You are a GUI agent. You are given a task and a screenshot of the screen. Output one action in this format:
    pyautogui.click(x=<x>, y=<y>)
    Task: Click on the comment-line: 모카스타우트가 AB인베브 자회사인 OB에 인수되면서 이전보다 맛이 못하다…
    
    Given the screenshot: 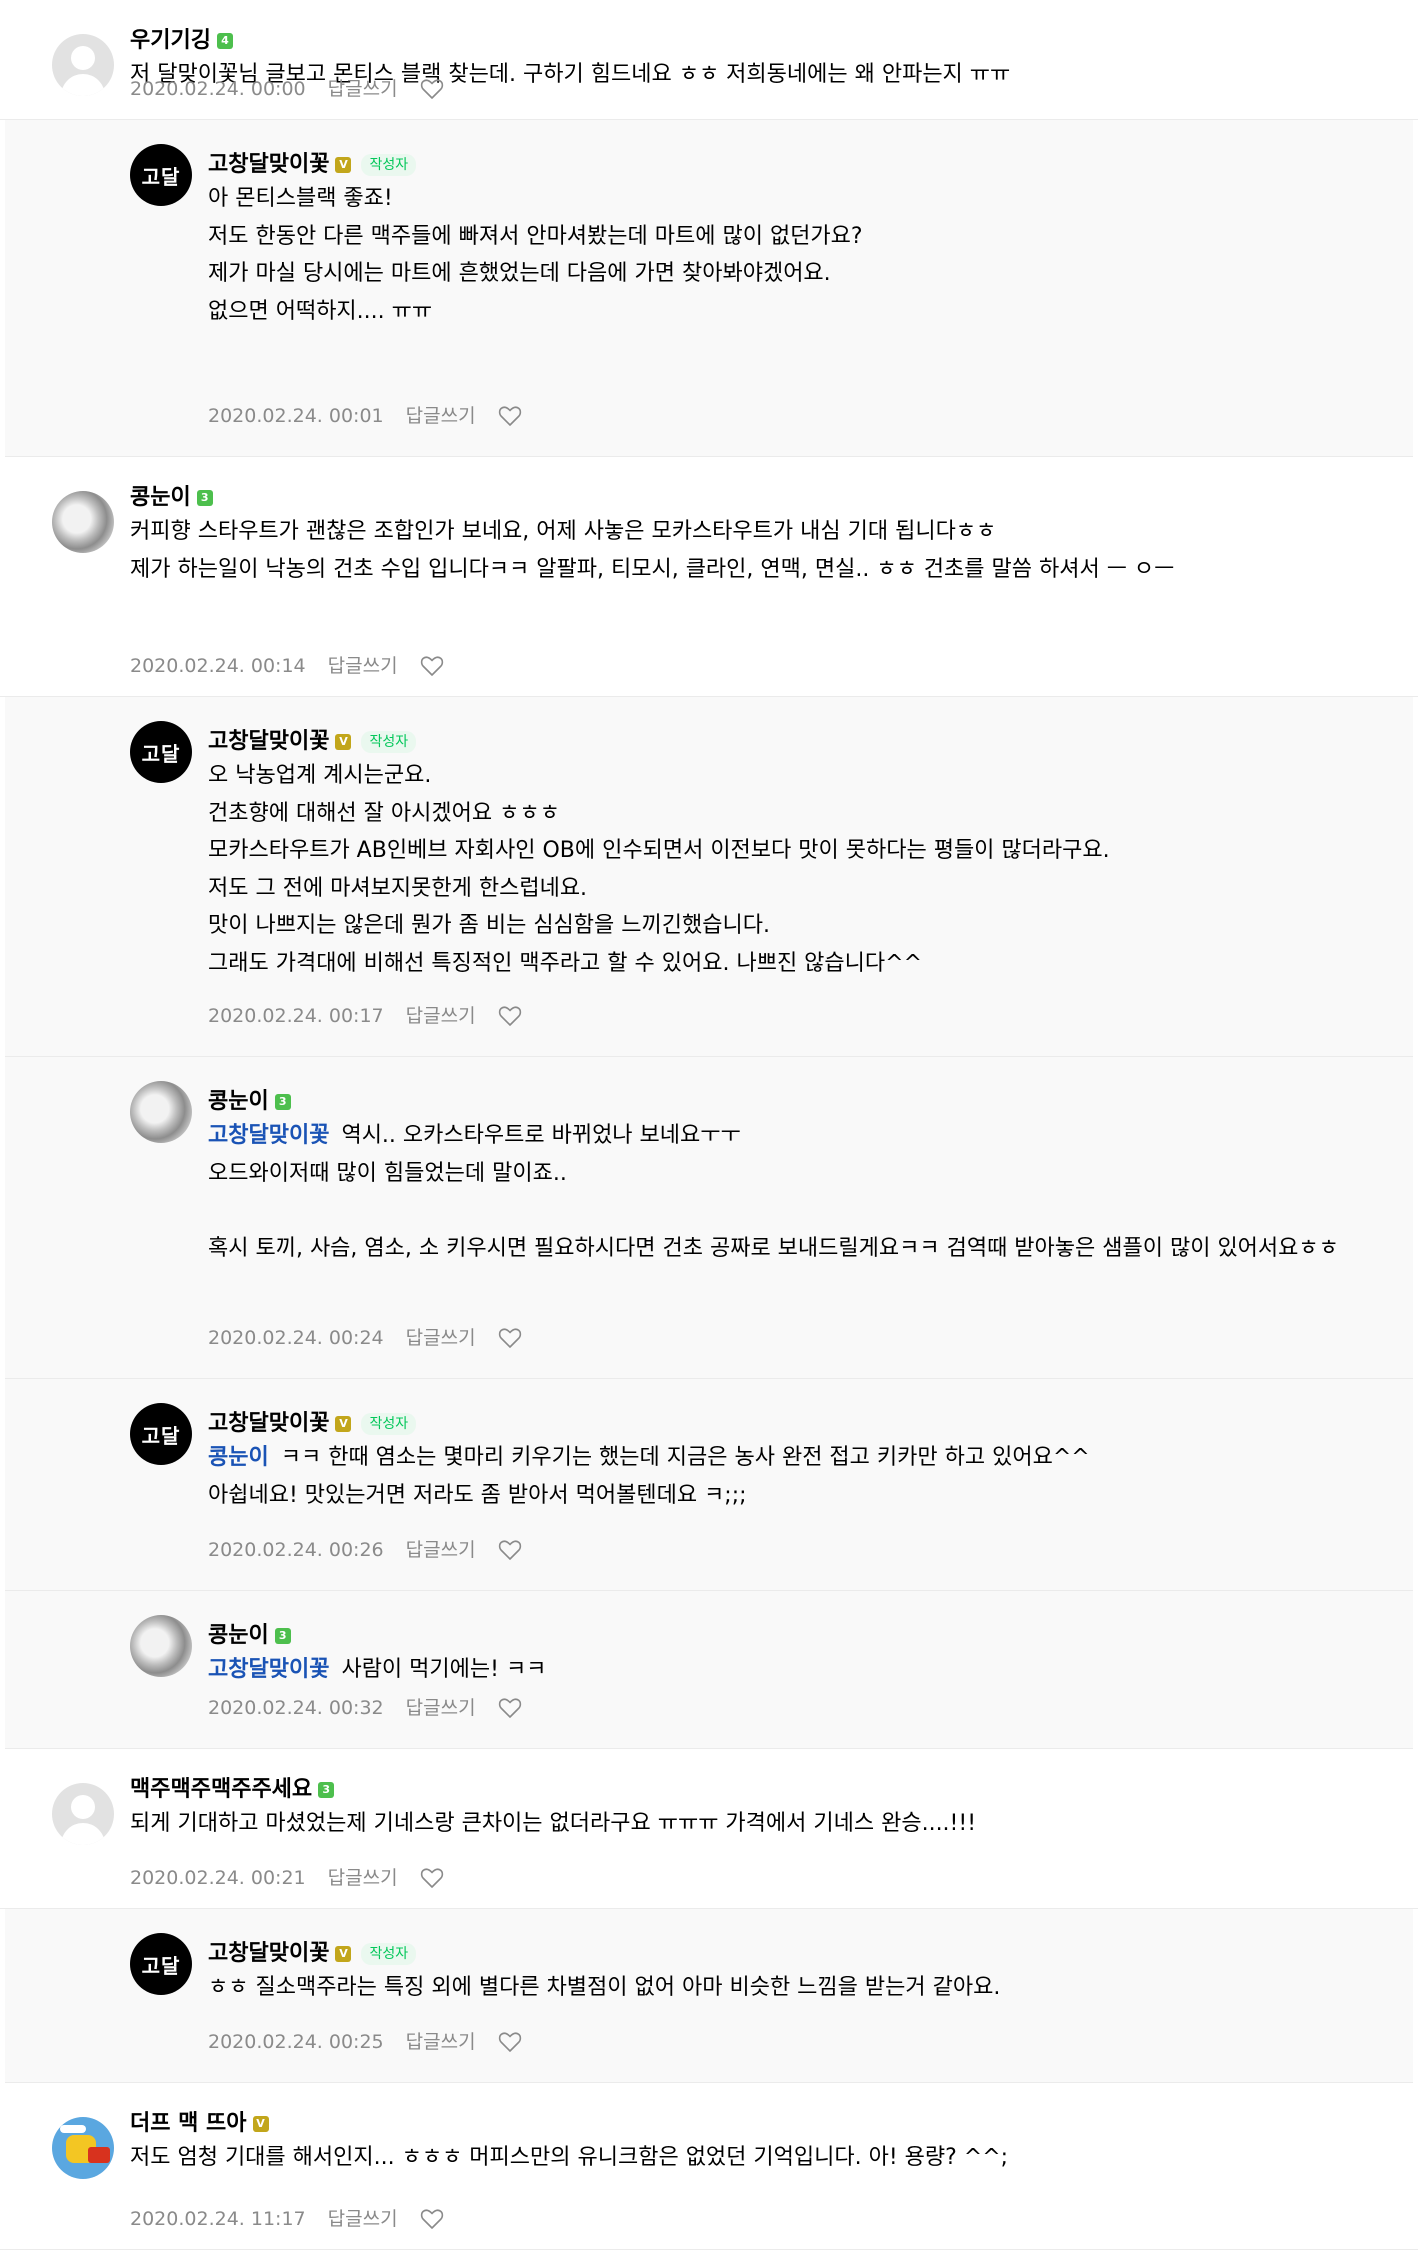 What is the action you would take?
    pyautogui.click(x=659, y=850)
    